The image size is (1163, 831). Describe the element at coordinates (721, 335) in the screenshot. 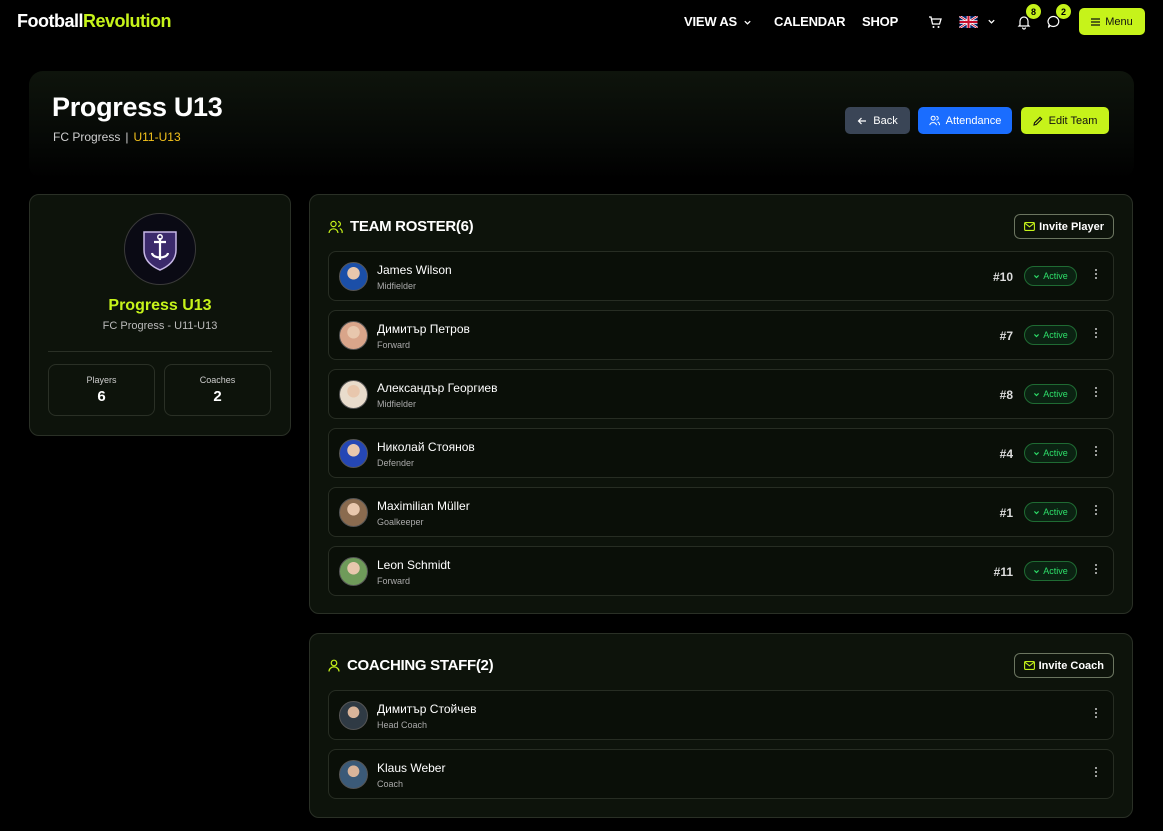

I see `player-row: Димитър Петров Forward #7 Active` at that location.